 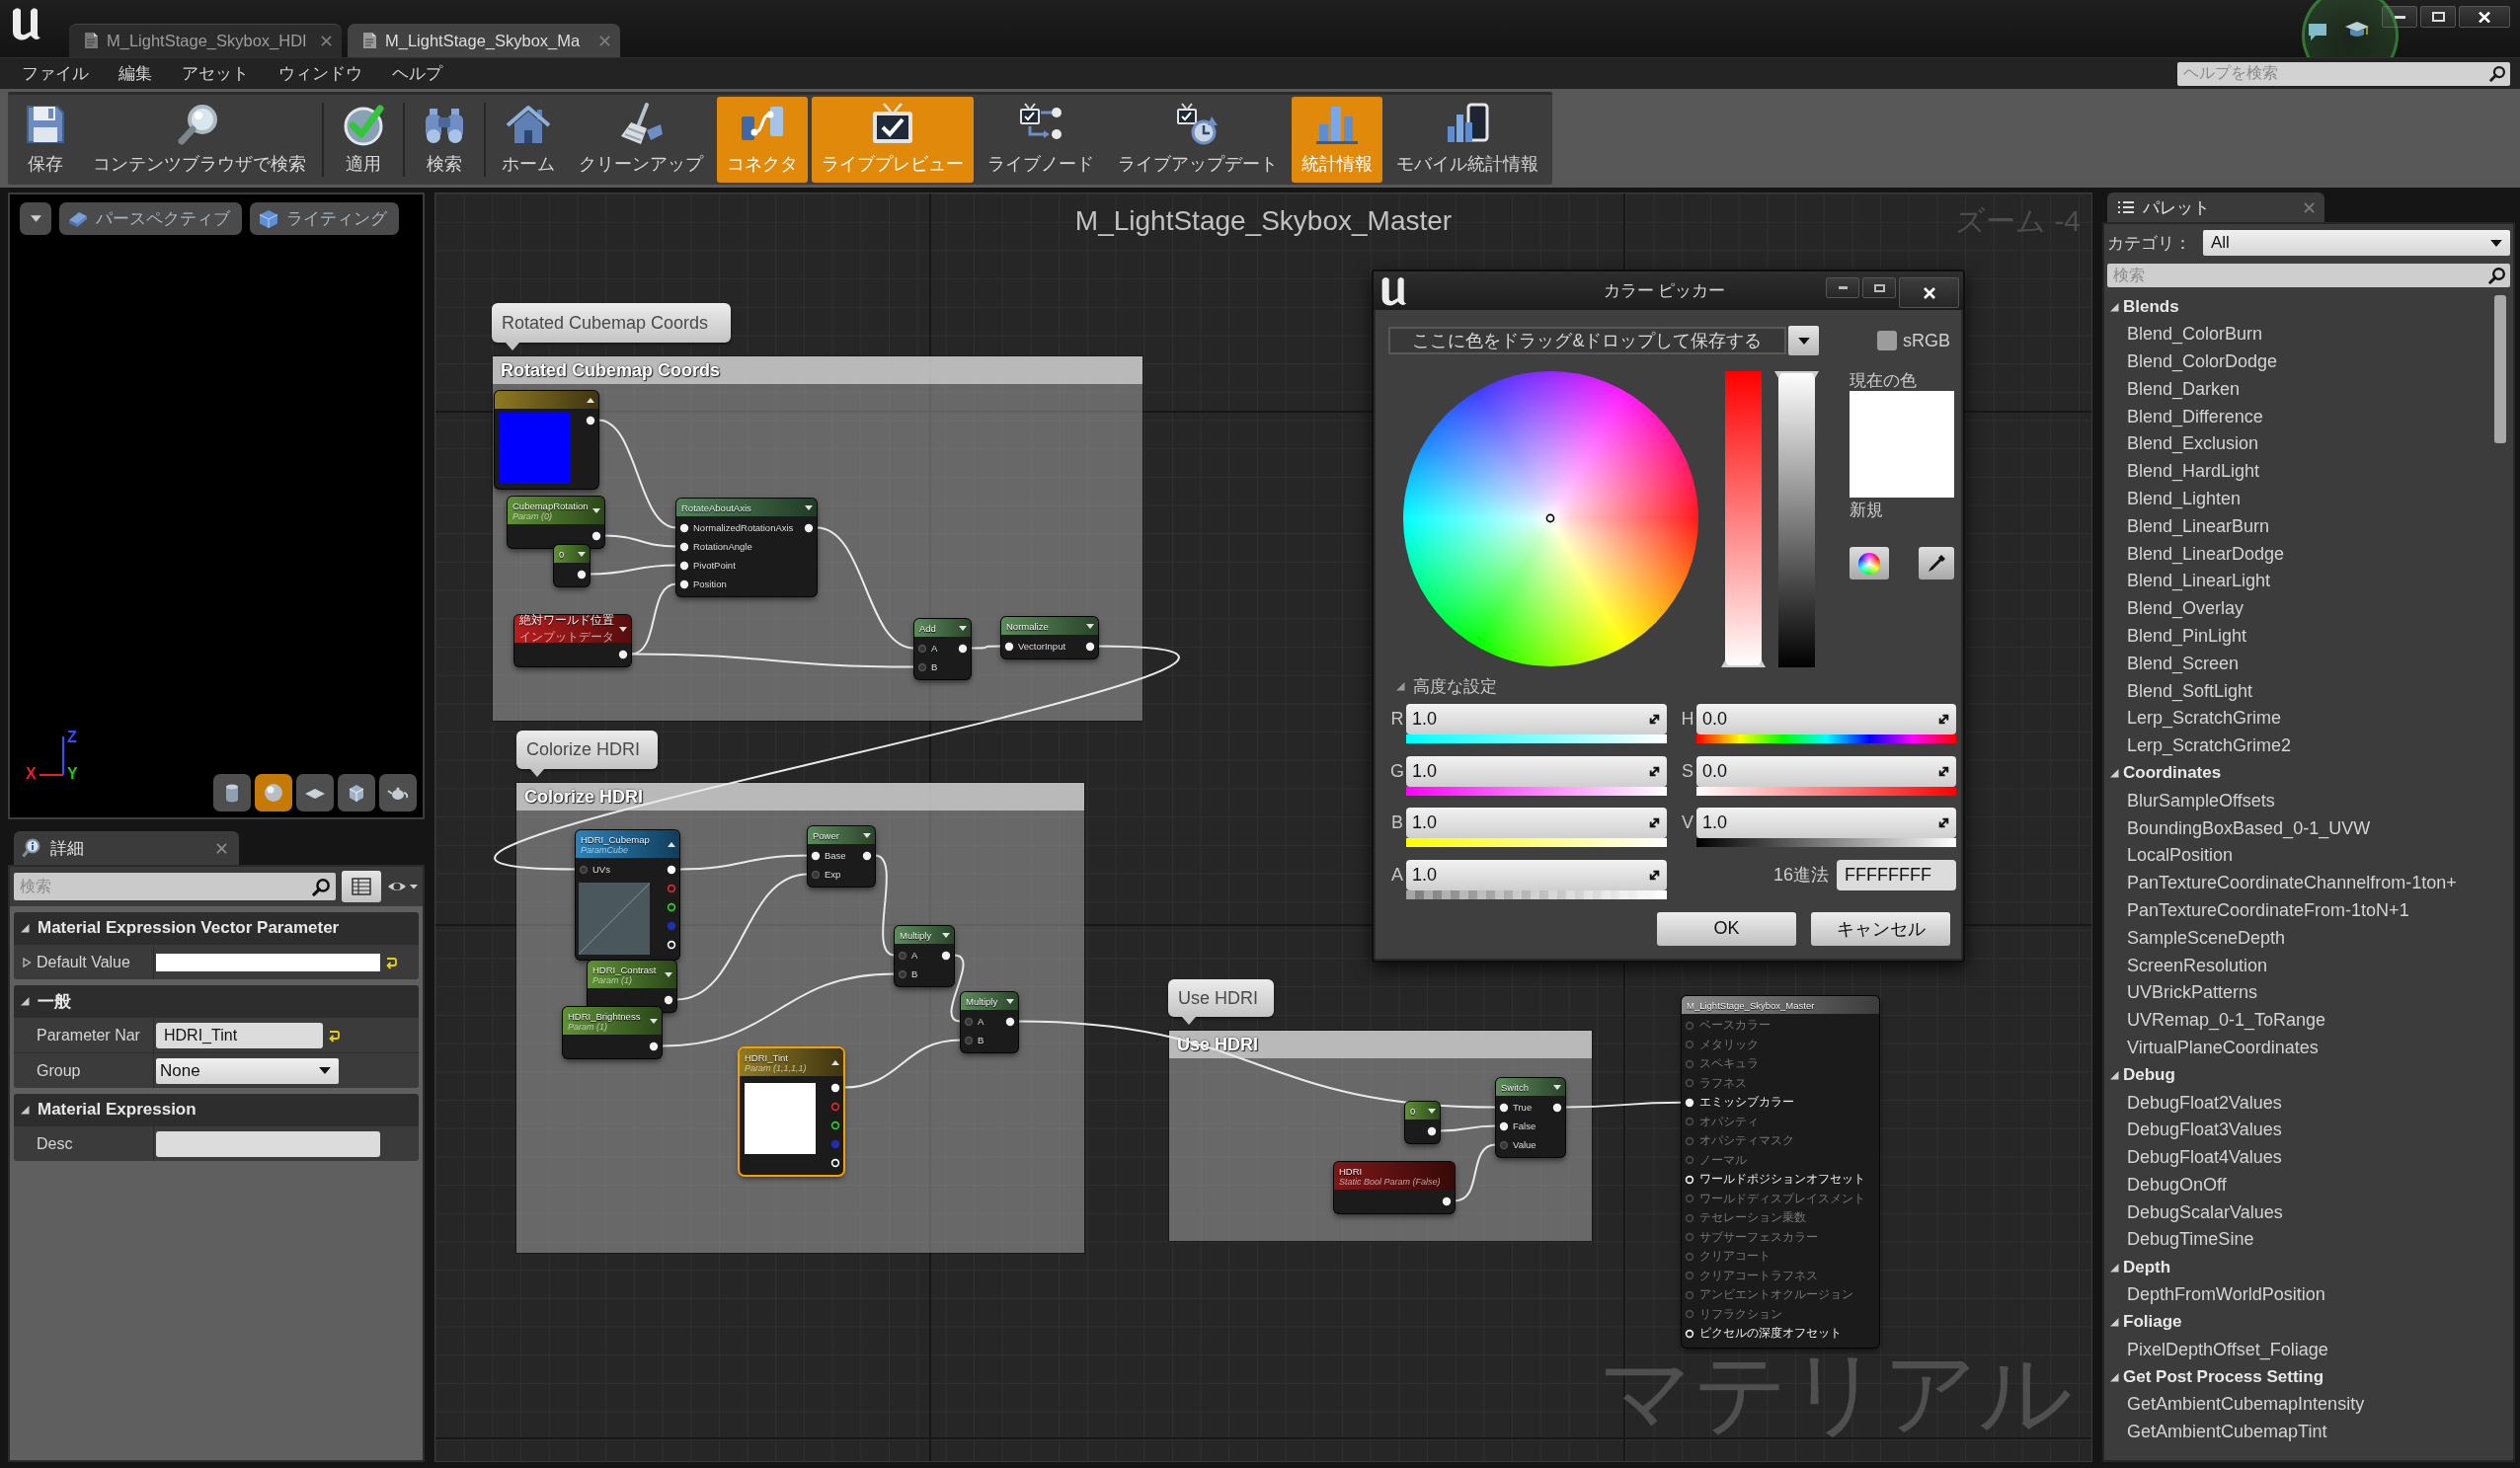 I want to click on tree-group: Depth, so click(x=2139, y=1267).